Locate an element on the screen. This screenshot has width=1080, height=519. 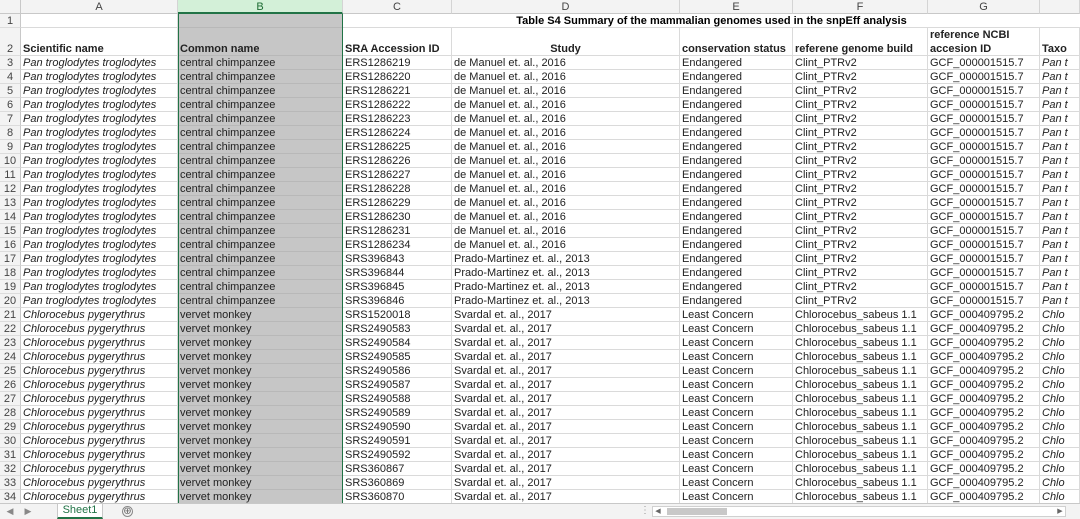
table-cell: ERS1286223 is located at coordinates (397, 119).